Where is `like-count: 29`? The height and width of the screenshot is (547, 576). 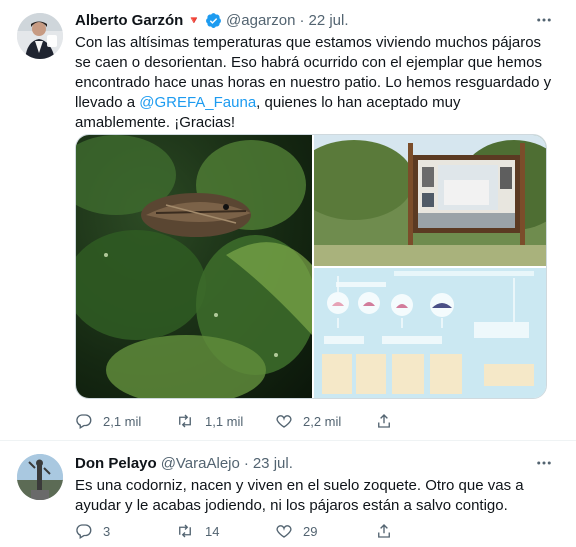 like-count: 29 is located at coordinates (310, 531).